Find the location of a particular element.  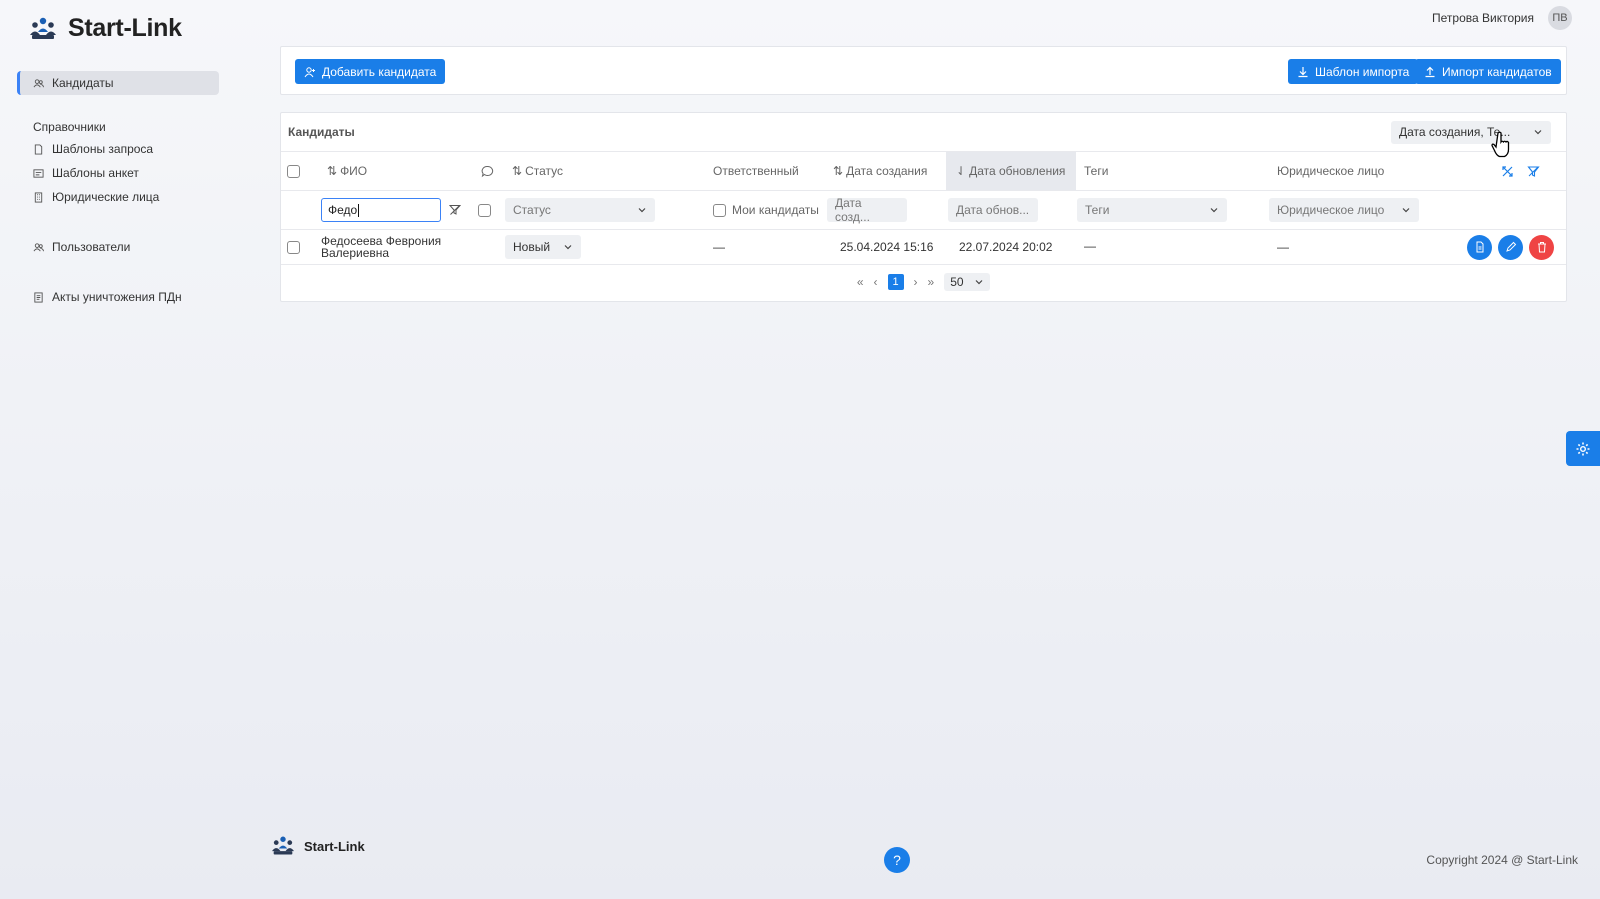

sidebar-item-destruction-acts: Акты уничтожения ПДн is located at coordinates (118, 297).